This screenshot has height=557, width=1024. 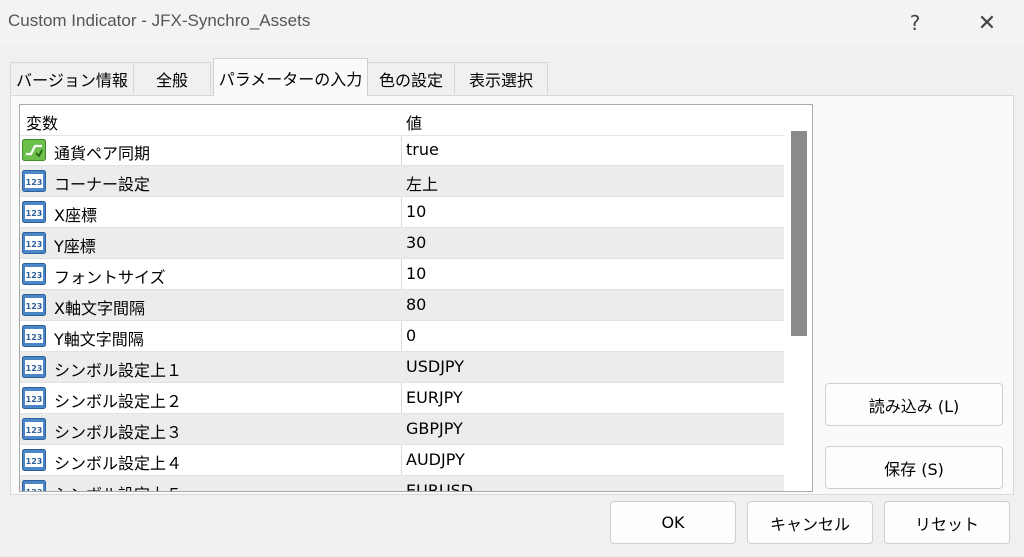 What do you see at coordinates (422, 183) in the screenshot?
I see `parameter-value: 左上` at bounding box center [422, 183].